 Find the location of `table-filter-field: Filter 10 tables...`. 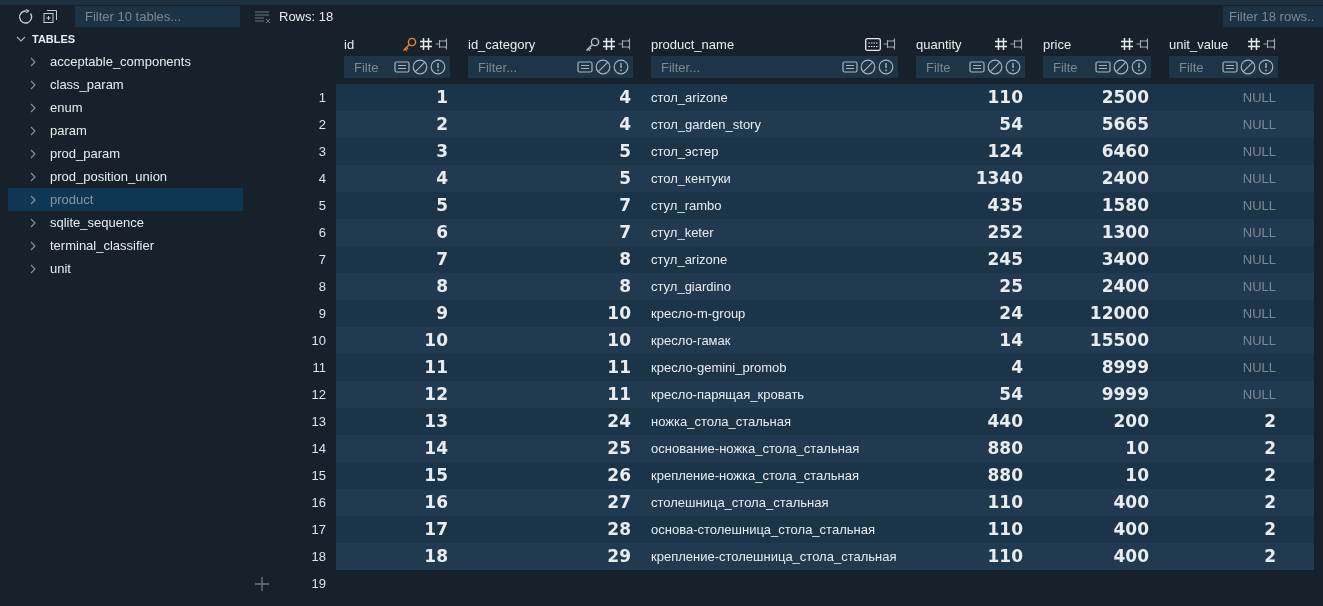

table-filter-field: Filter 10 tables... is located at coordinates (157, 16).